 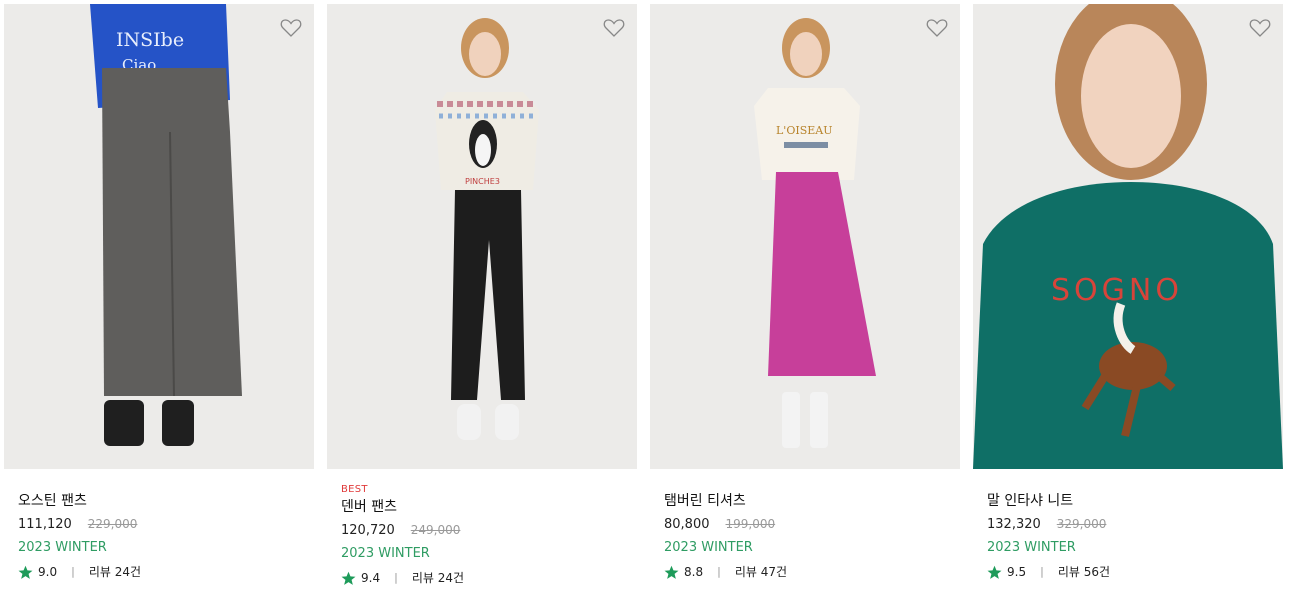 What do you see at coordinates (687, 524) in the screenshot?
I see `sale-price: 80,800` at bounding box center [687, 524].